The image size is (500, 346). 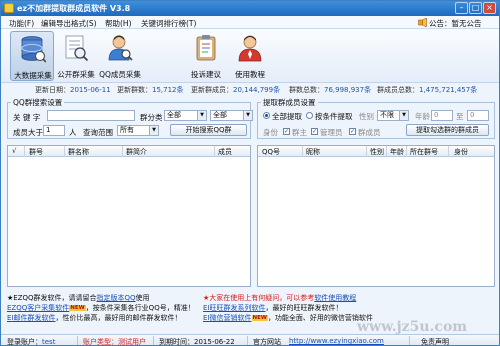 What do you see at coordinates (38, 102) in the screenshot?
I see `search-settings-title: QQ群搜索设置` at bounding box center [38, 102].